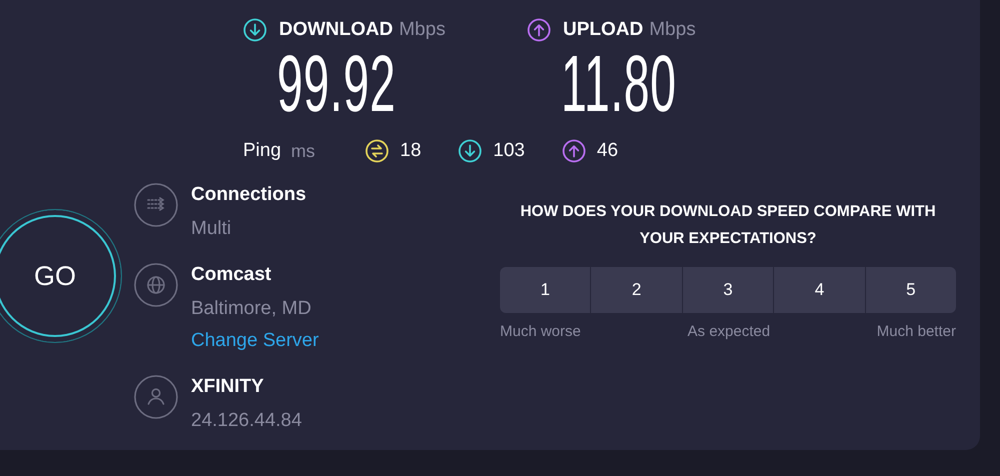 The width and height of the screenshot is (1000, 476). I want to click on connections-icon, so click(156, 205).